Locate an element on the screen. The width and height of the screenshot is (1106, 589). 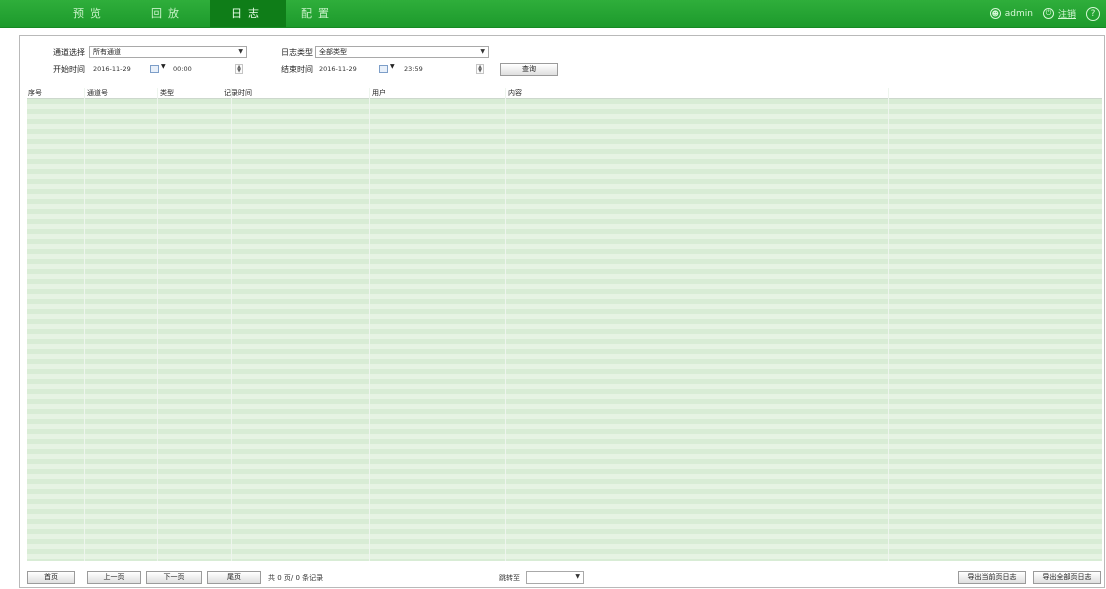
jump-page-select: ▼ is located at coordinates (555, 577).